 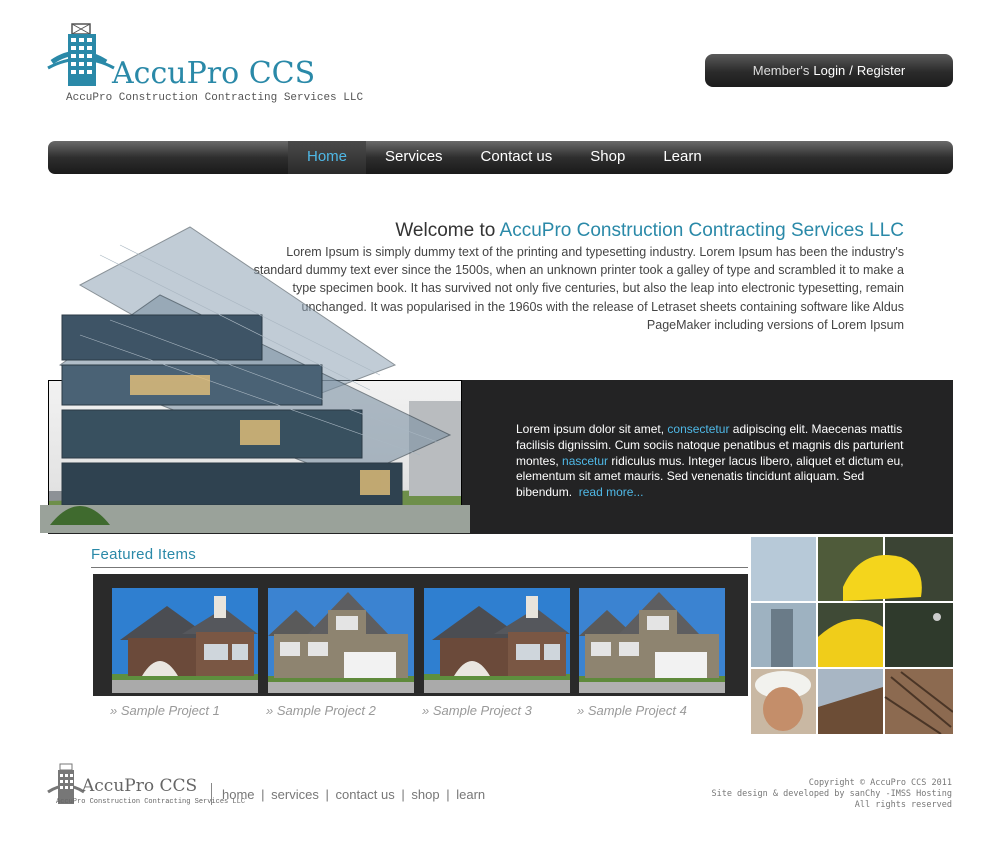 What do you see at coordinates (214, 73) in the screenshot?
I see `logo-name: AccuPro CCS` at bounding box center [214, 73].